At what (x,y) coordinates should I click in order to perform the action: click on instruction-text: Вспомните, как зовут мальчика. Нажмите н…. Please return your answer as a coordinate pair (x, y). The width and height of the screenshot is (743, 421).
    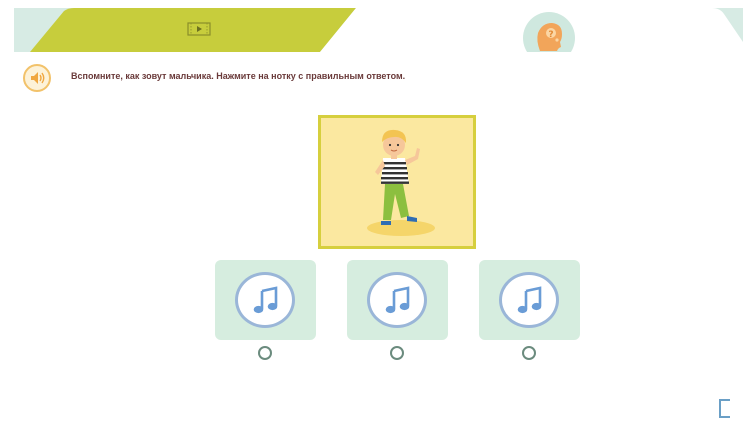
    Looking at the image, I should click on (238, 76).